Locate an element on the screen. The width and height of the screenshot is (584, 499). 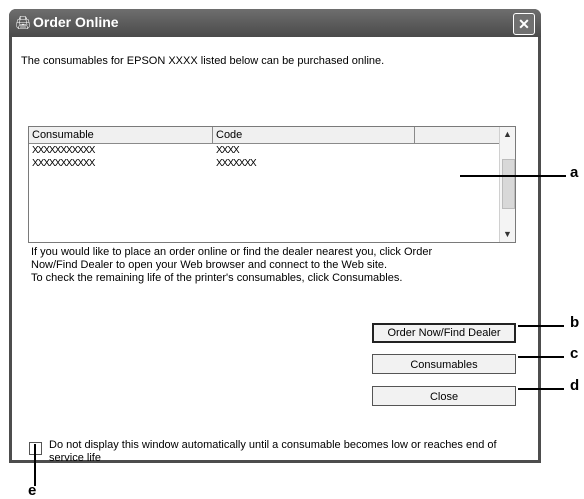
printer-icon: 🖨 is located at coordinates (23, 22).